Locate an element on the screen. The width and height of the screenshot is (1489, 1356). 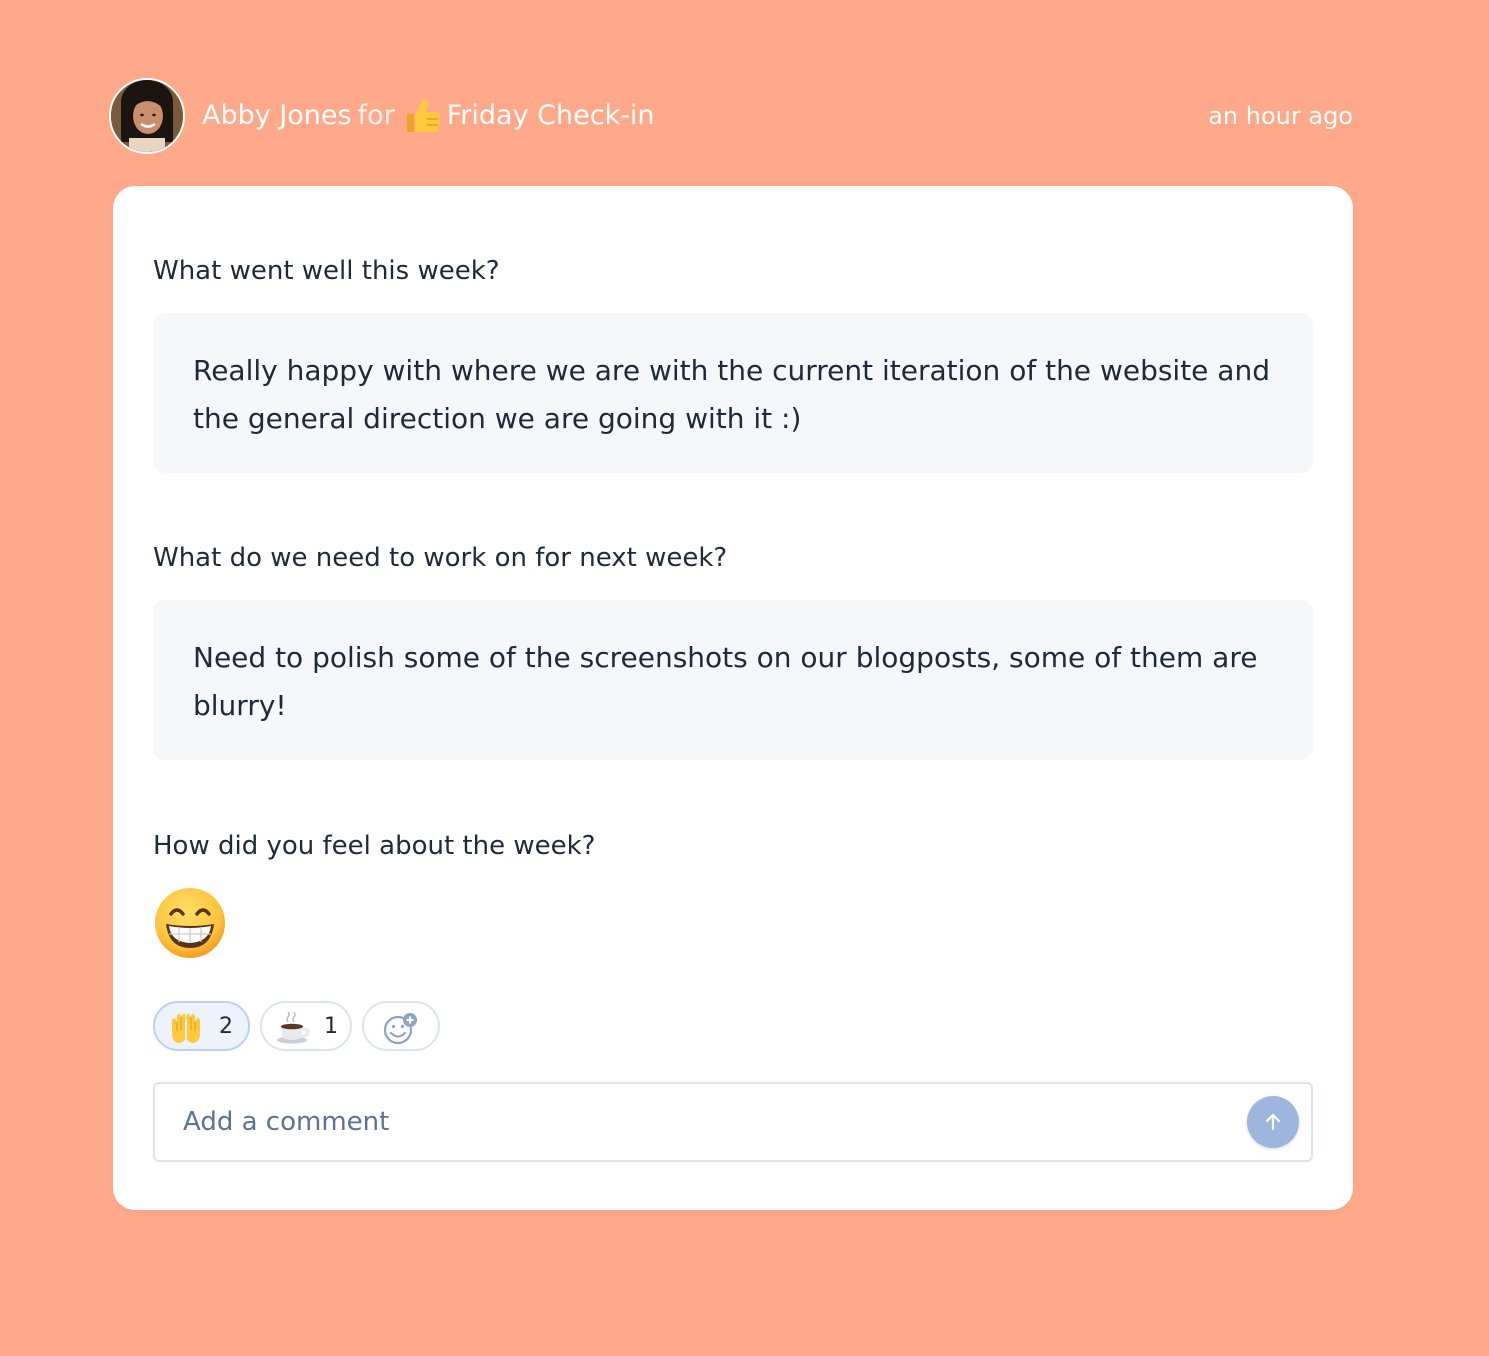
comment-box is located at coordinates (733, 1122).